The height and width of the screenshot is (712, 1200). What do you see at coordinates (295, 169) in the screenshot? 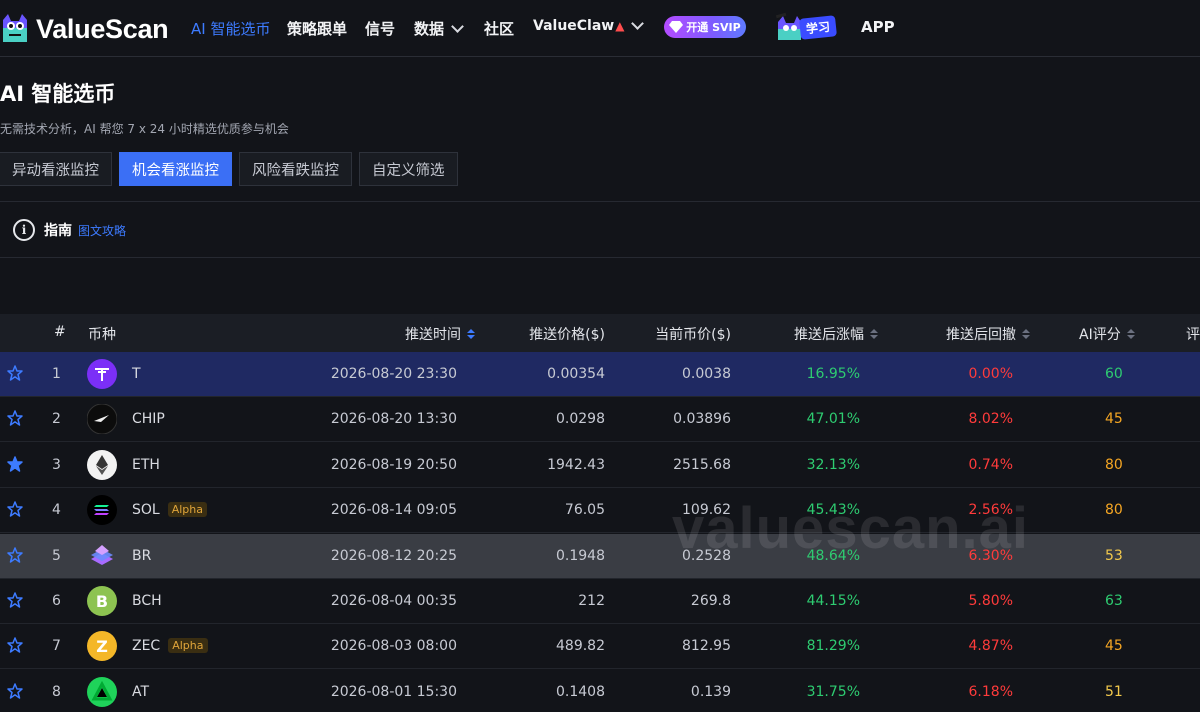
I see `tab-risk-bearish: 风险看跌监控` at bounding box center [295, 169].